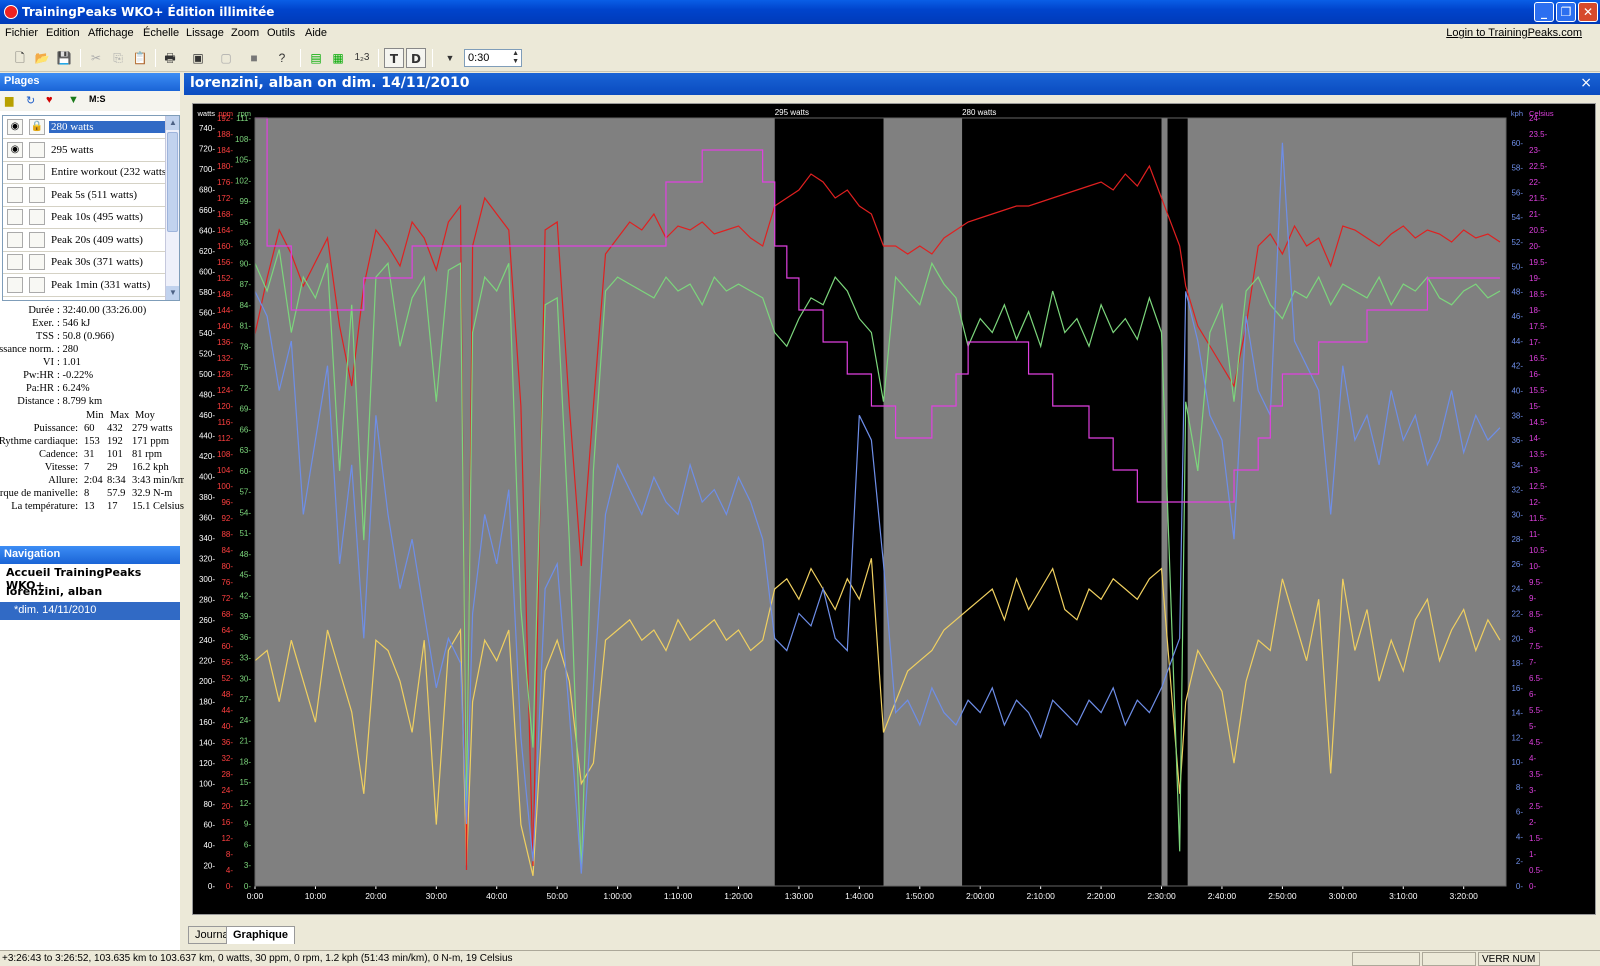 Image resolution: width=1600 pixels, height=966 pixels. Describe the element at coordinates (73, 100) in the screenshot. I see `filter-icon: ▼` at that location.